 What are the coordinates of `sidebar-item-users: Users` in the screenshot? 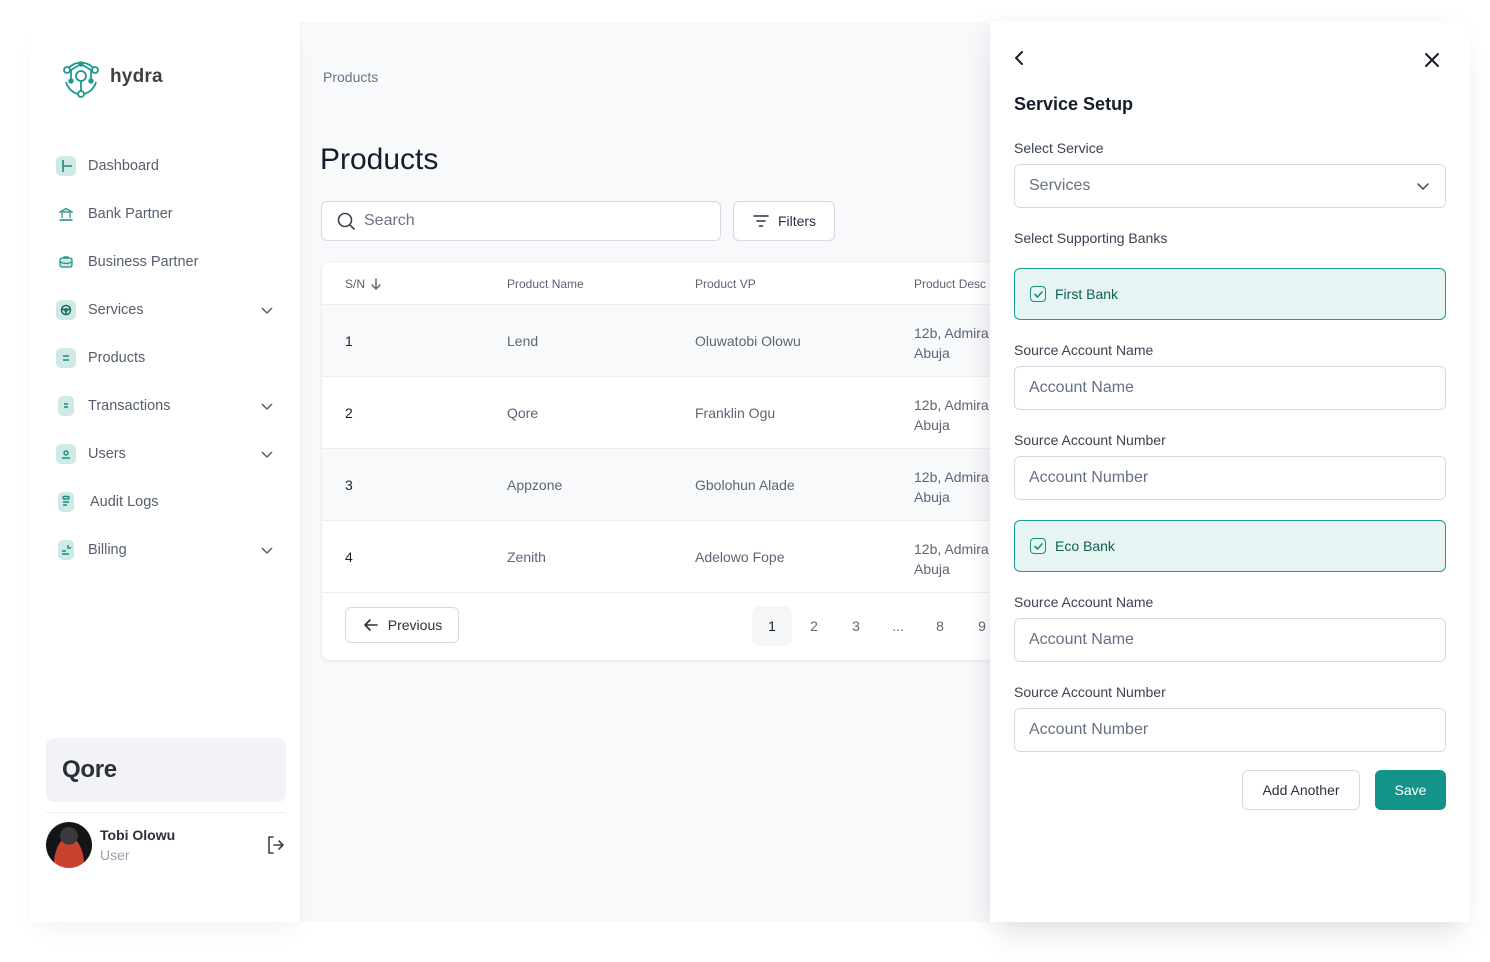 It's located at (166, 454).